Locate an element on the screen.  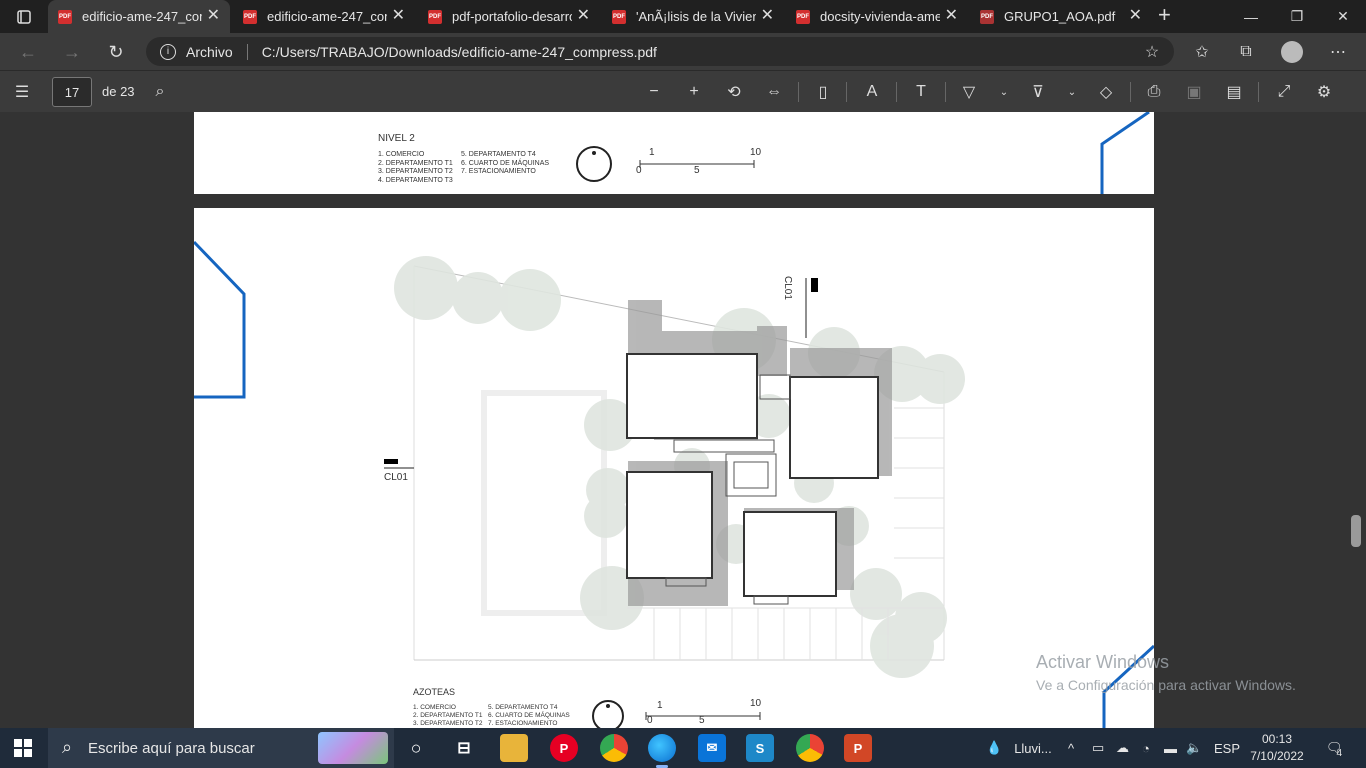
more-menu-icon: ⋯ is located at coordinates (1338, 52).